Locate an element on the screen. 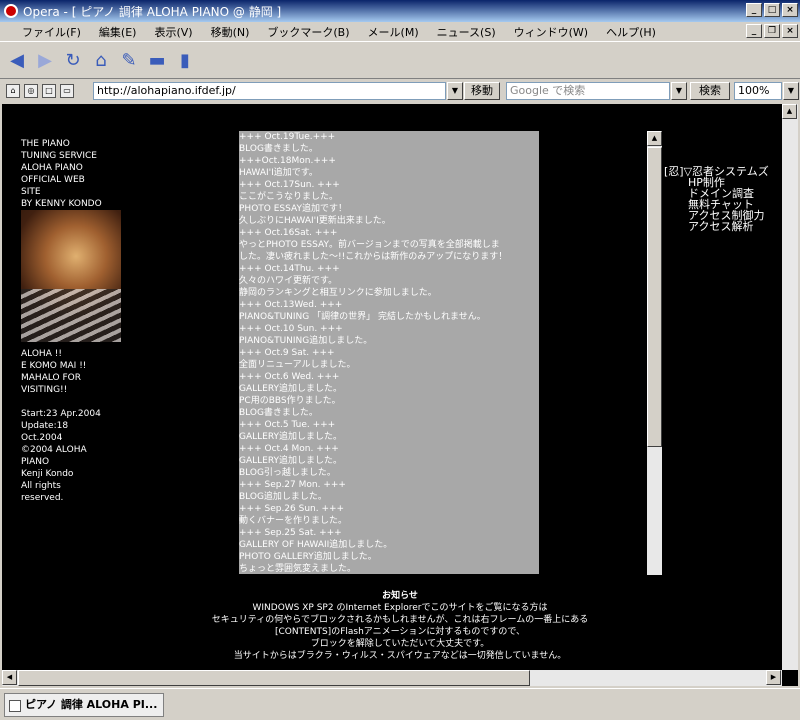  news-line: 静岡のランキングと相互リンクに参加しました。 is located at coordinates (338, 293).